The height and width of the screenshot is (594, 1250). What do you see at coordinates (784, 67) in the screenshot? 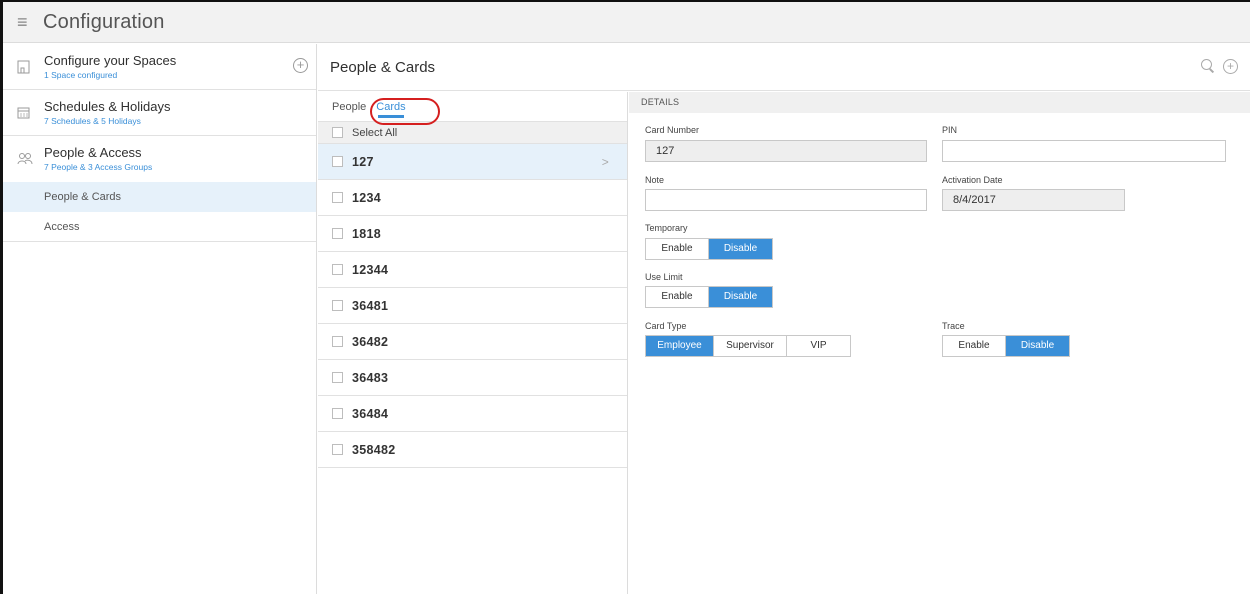
I see `content-header: People & Cards +` at bounding box center [784, 67].